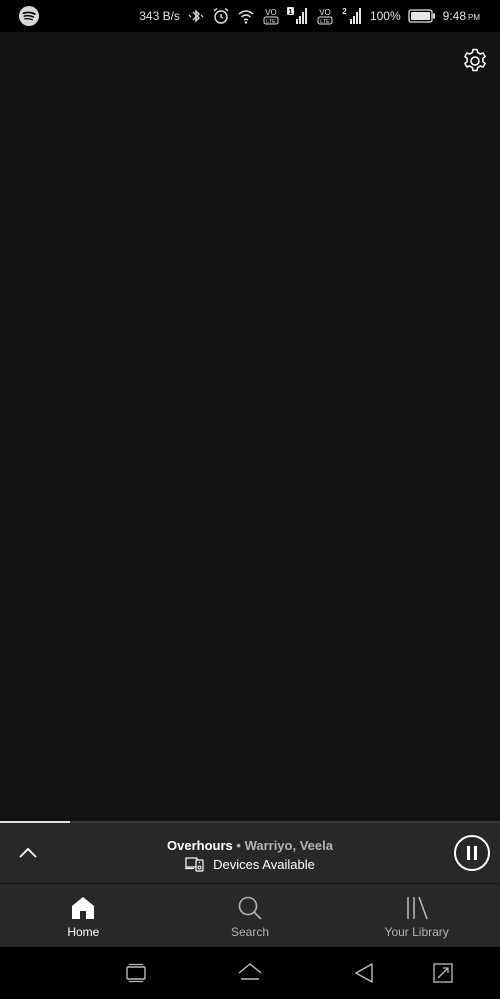 This screenshot has height=999, width=500. I want to click on gear-icon, so click(475, 60).